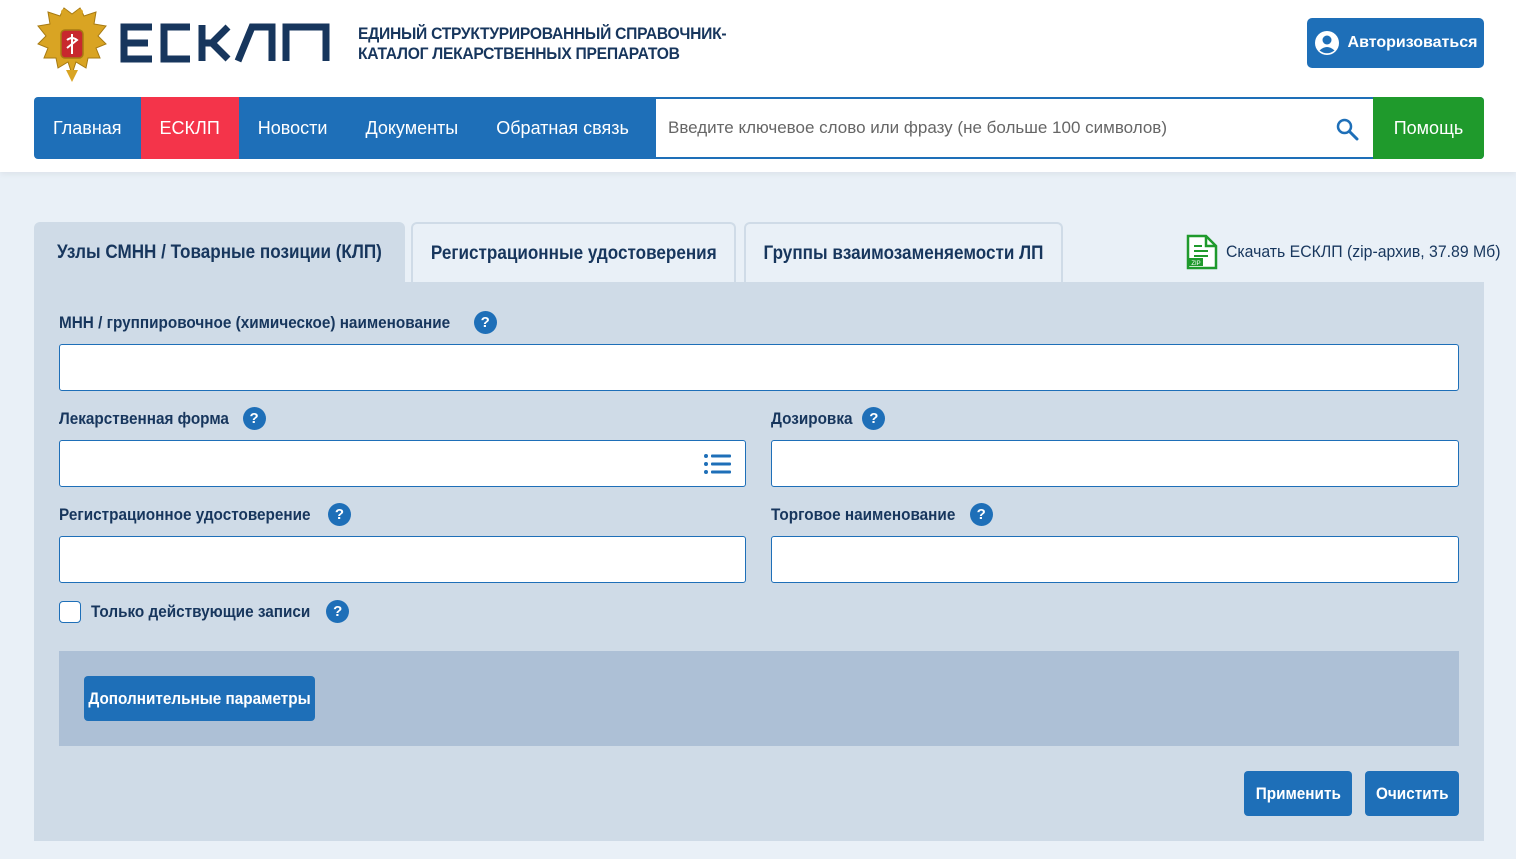 This screenshot has height=859, width=1516. I want to click on mnn-input, so click(759, 367).